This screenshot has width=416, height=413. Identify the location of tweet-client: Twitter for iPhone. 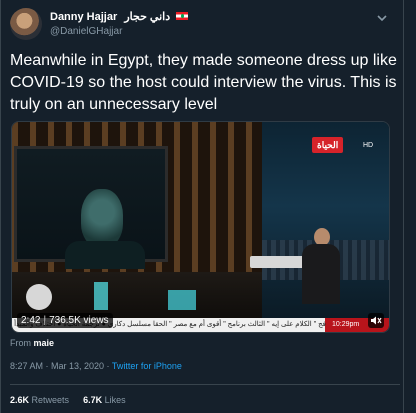
(147, 366).